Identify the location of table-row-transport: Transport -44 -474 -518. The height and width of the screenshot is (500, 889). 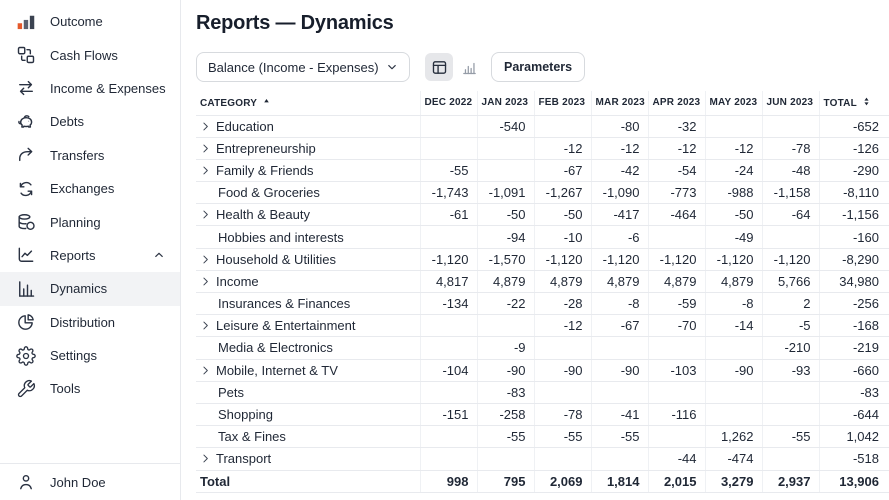
(542, 459).